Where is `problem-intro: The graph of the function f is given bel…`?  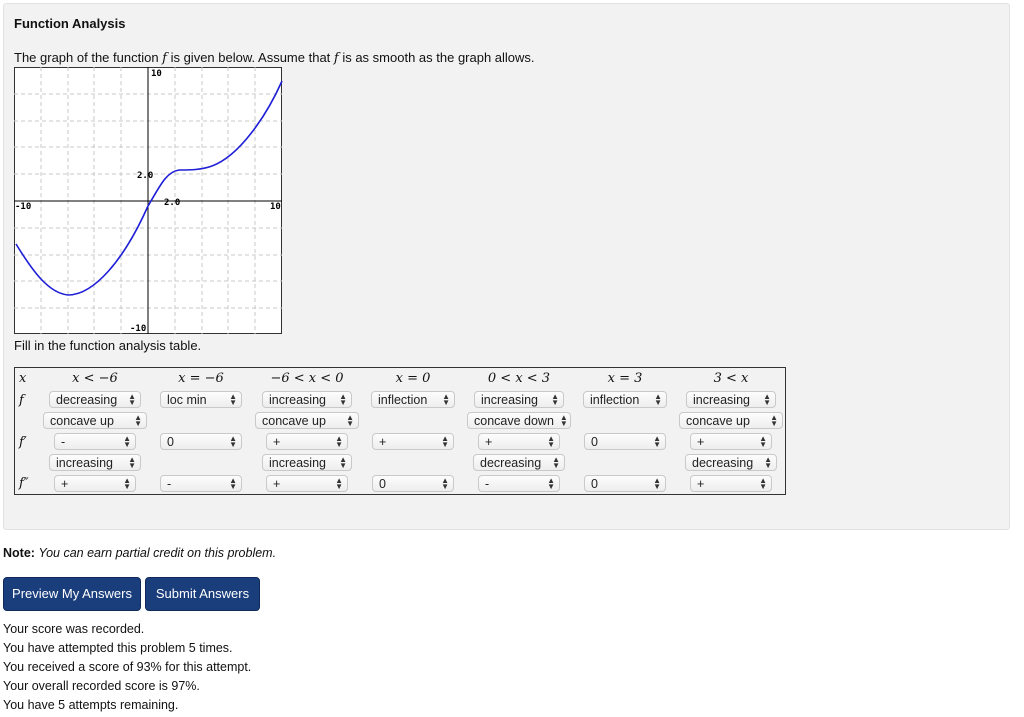
problem-intro: The graph of the function f is given bel… is located at coordinates (274, 58).